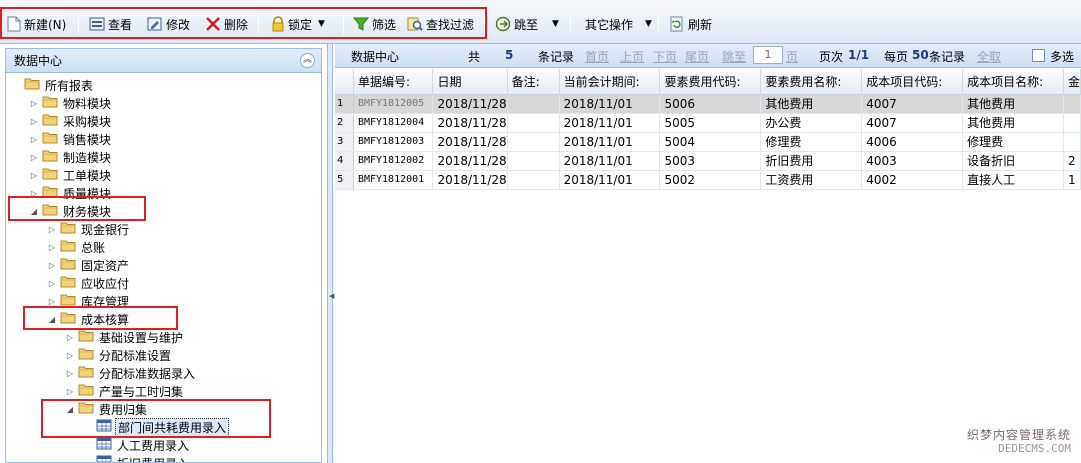  Describe the element at coordinates (470, 82) in the screenshot. I see `column-header: 日期` at that location.